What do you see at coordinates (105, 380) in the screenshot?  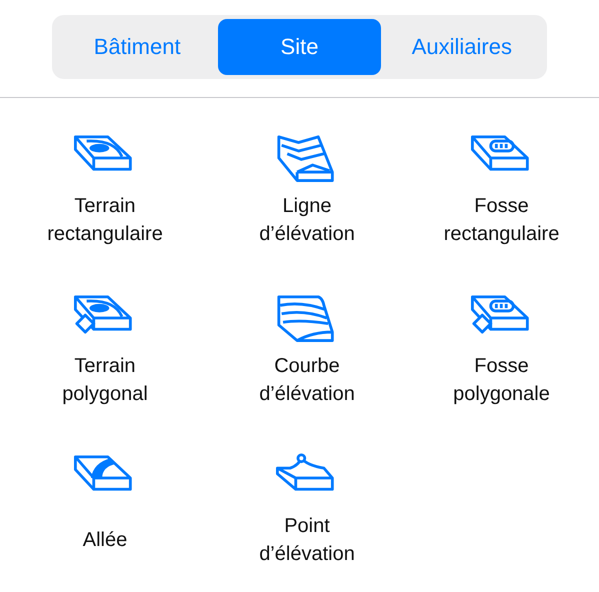 I see `item-label: Terrain polygonal` at bounding box center [105, 380].